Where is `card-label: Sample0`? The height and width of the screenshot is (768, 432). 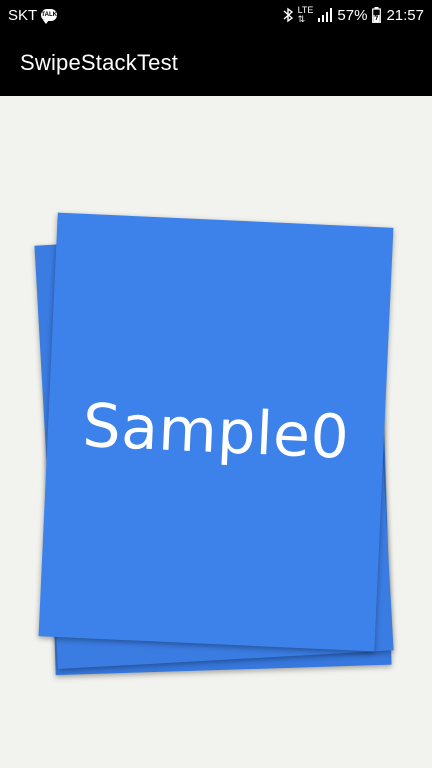 card-label: Sample0 is located at coordinates (216, 432).